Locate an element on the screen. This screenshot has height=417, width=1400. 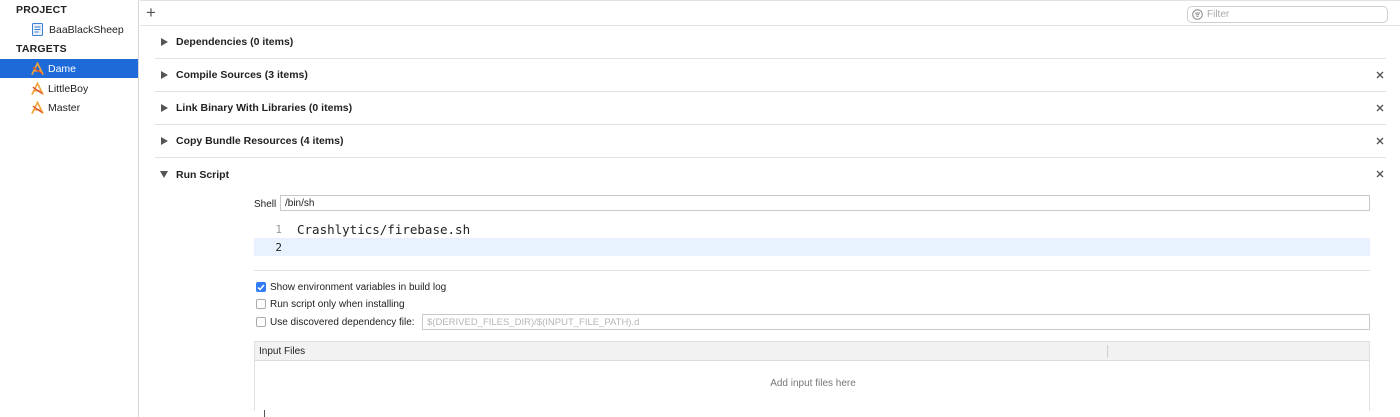
phase-title: Dependencies (0 items) is located at coordinates (235, 42).